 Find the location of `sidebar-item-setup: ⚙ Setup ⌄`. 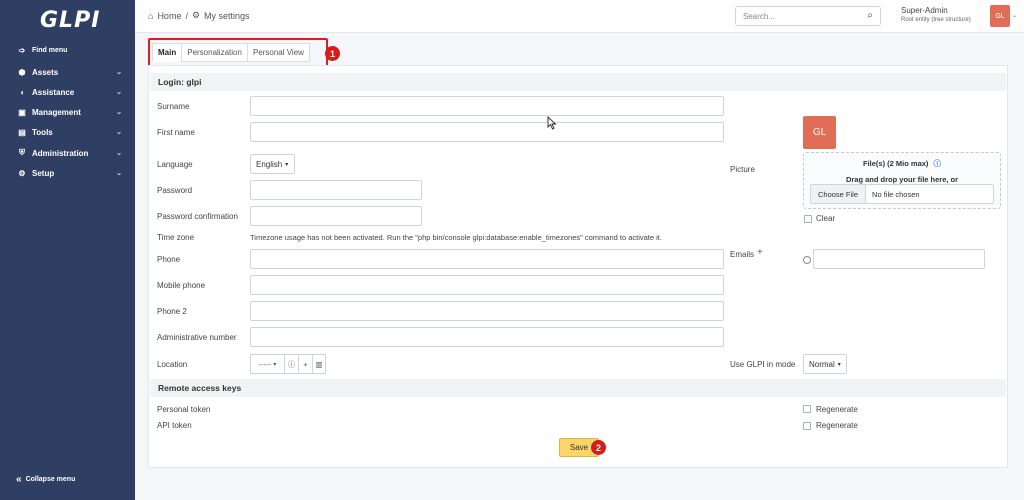

sidebar-item-setup: ⚙ Setup ⌄ is located at coordinates (67, 173).